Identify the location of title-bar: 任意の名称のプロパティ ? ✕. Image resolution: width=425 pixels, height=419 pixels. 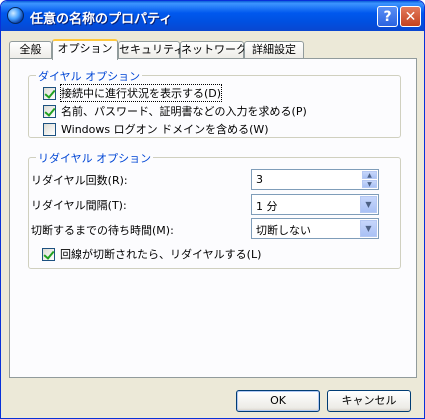
(212, 16).